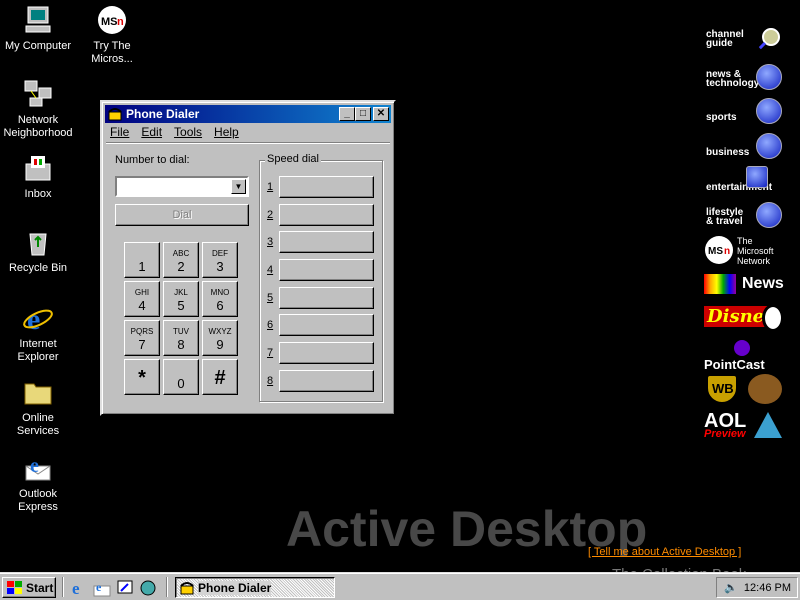 The width and height of the screenshot is (800, 600). Describe the element at coordinates (773, 318) in the screenshot. I see `mickey-icon` at that location.